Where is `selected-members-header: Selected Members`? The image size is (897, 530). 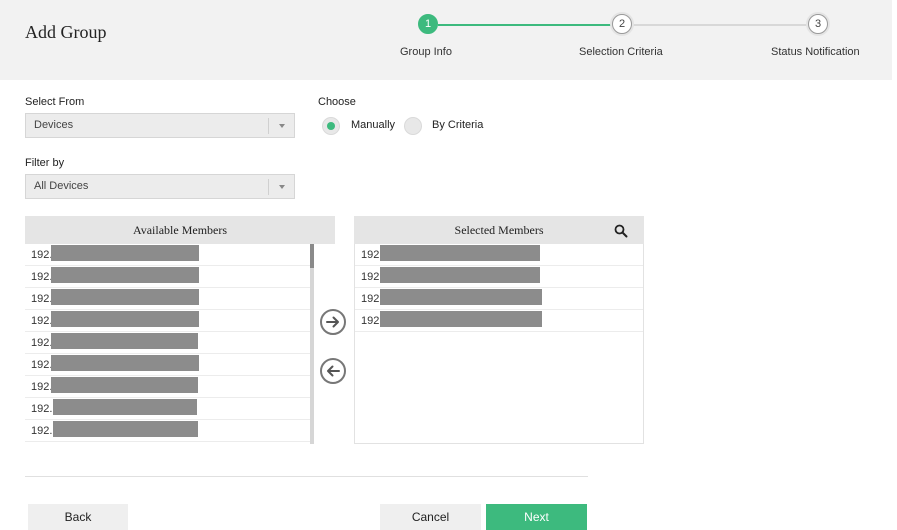
selected-members-header: Selected Members is located at coordinates (499, 230).